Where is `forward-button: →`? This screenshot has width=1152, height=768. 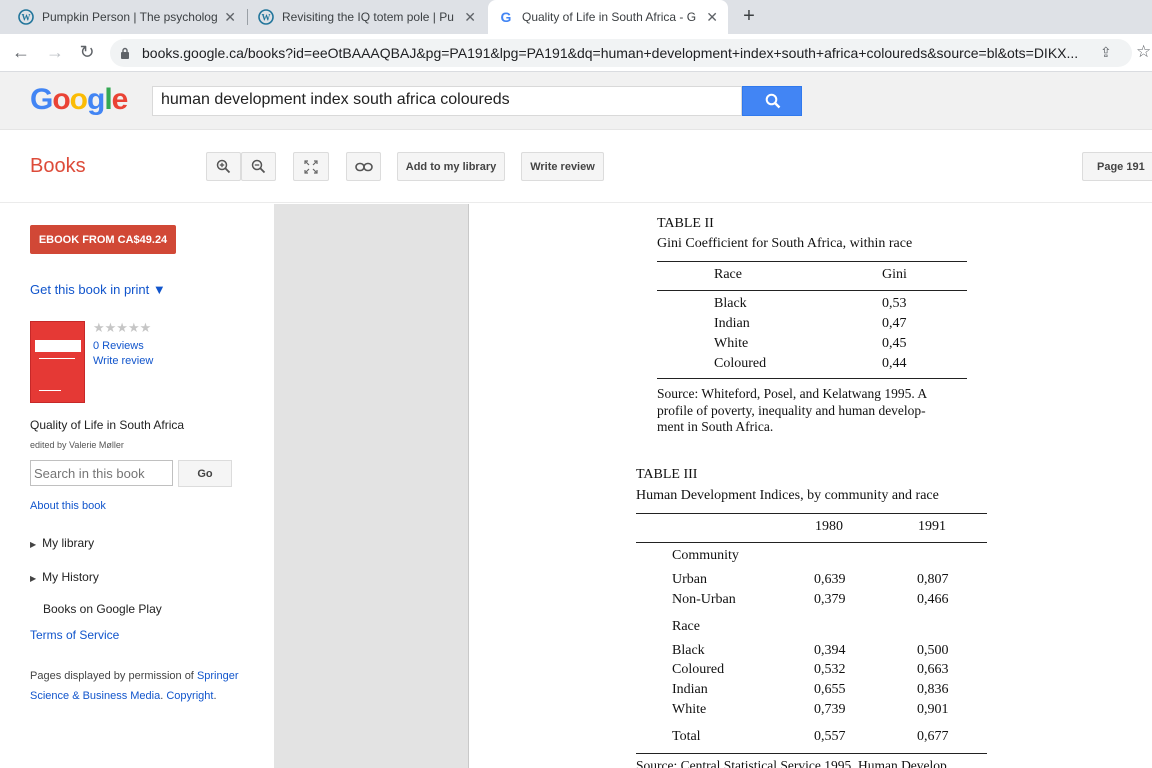 forward-button: → is located at coordinates (55, 52).